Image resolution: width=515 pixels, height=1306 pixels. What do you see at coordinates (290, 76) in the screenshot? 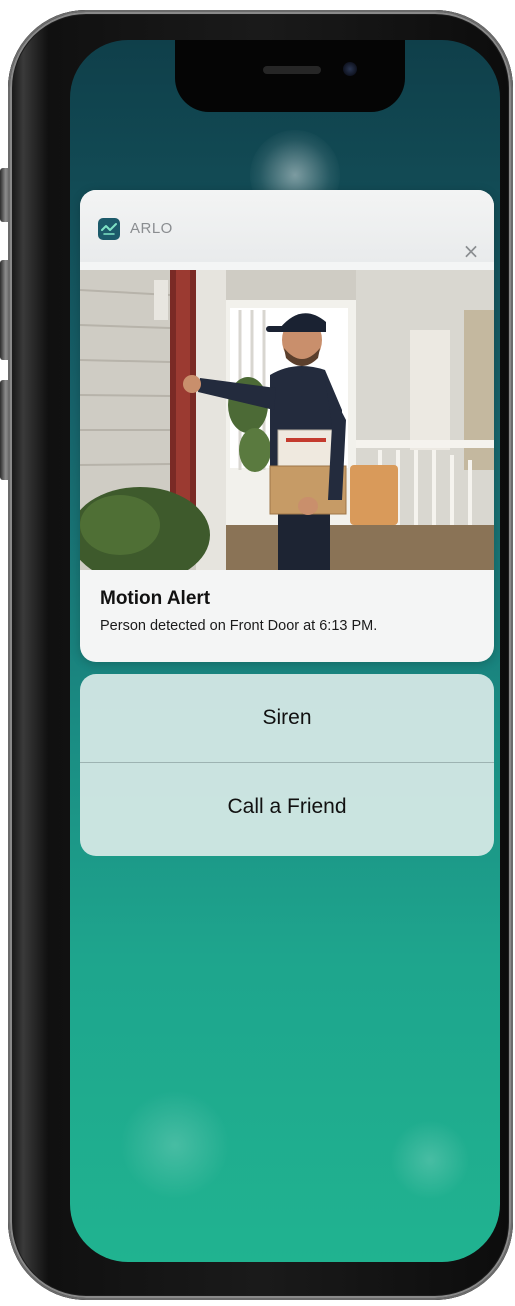
I see `notch` at bounding box center [290, 76].